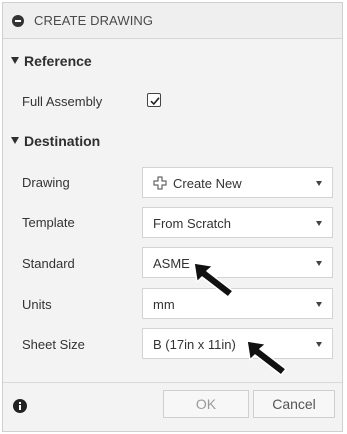  I want to click on template-value: From Scratch, so click(192, 223).